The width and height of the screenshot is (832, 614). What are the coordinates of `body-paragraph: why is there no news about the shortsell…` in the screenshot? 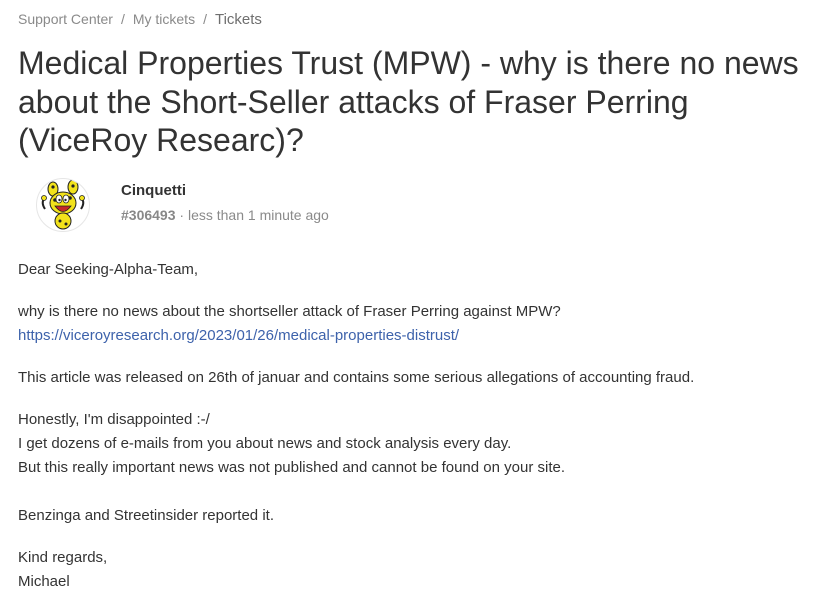 It's located at (422, 324).